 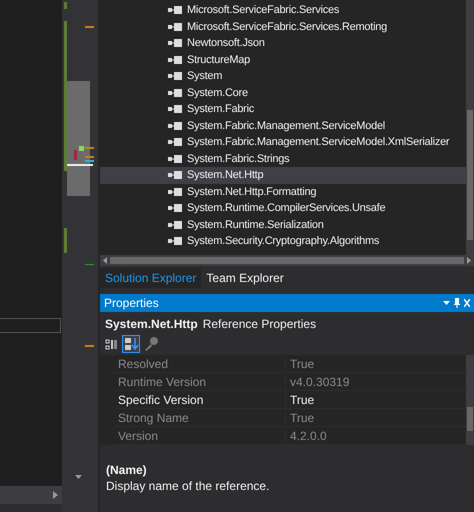 What do you see at coordinates (245, 278) in the screenshot?
I see `panel-tab: Team Explorer` at bounding box center [245, 278].